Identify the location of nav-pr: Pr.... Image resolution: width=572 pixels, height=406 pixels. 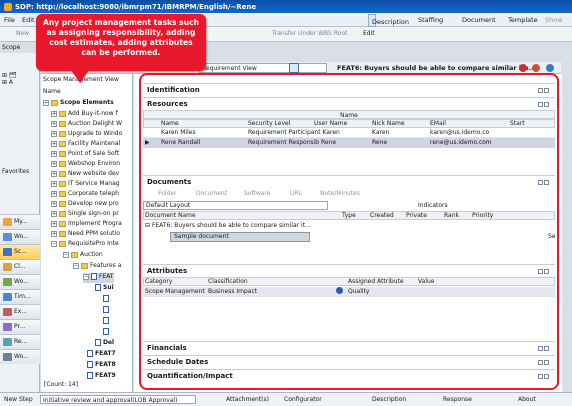
(20, 326).